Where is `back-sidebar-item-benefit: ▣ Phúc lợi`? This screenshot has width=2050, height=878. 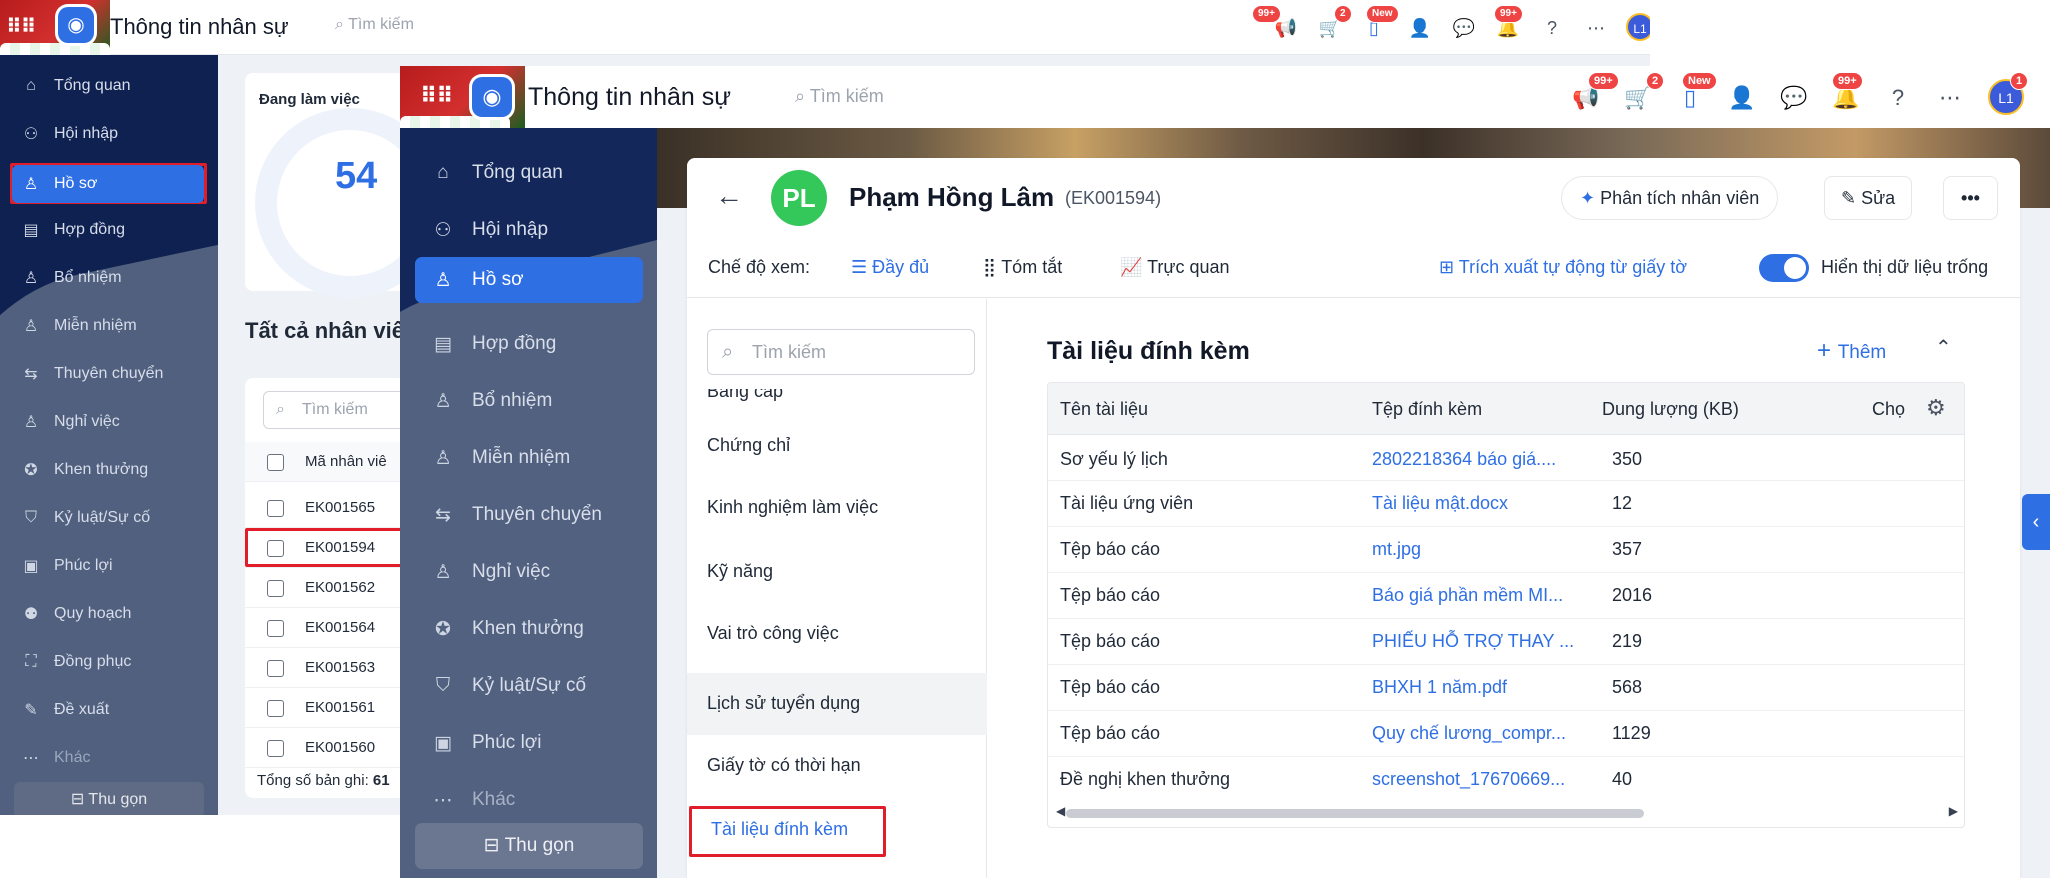 back-sidebar-item-benefit: ▣ Phúc lợi is located at coordinates (67, 566).